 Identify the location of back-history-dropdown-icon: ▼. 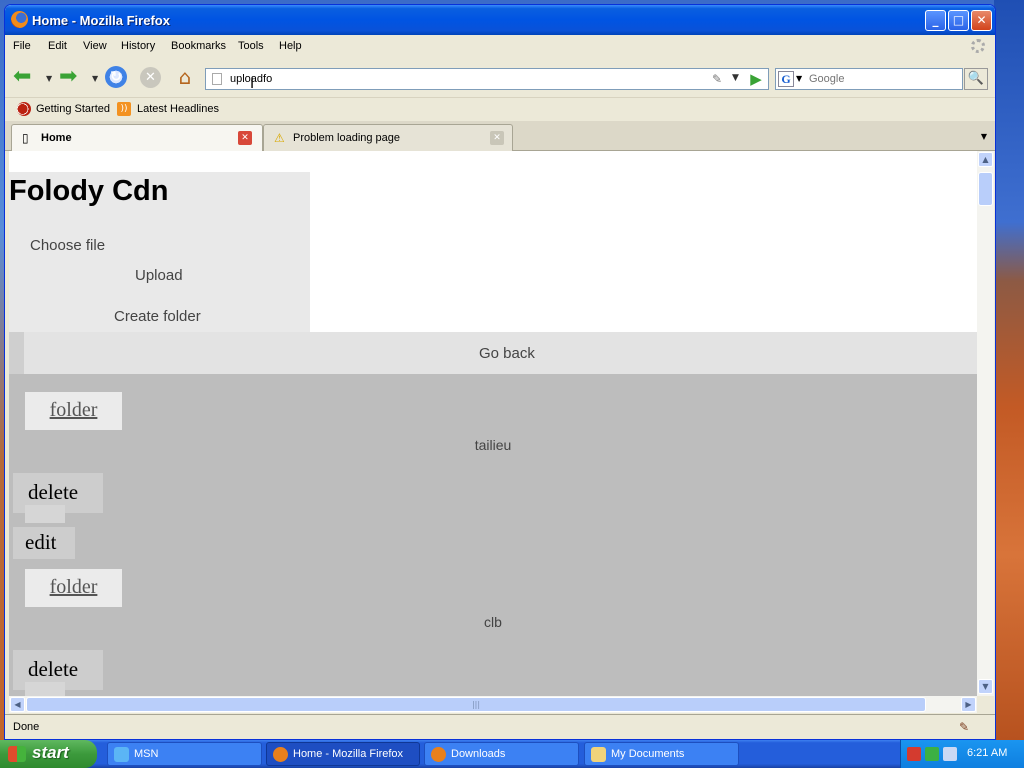
(49, 78).